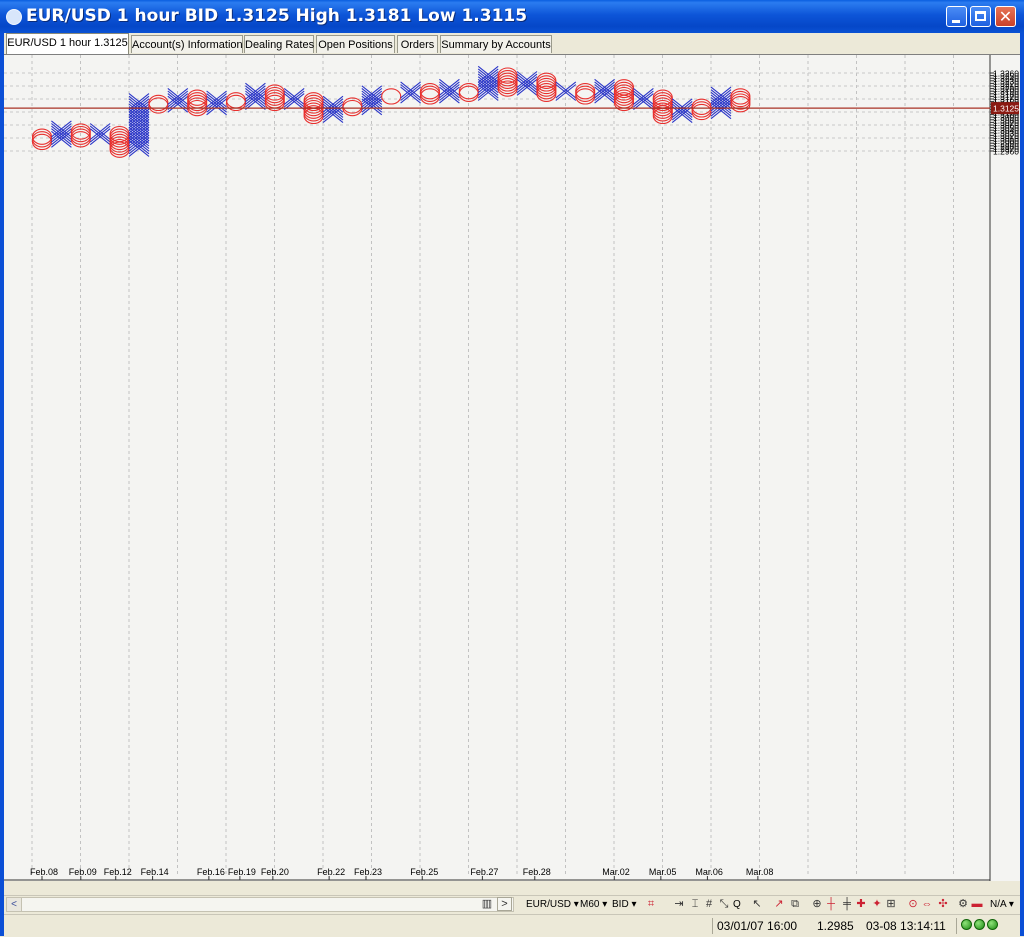 The height and width of the screenshot is (937, 1024). What do you see at coordinates (275, 872) in the screenshot?
I see `time-tick-label: Feb.20` at bounding box center [275, 872].